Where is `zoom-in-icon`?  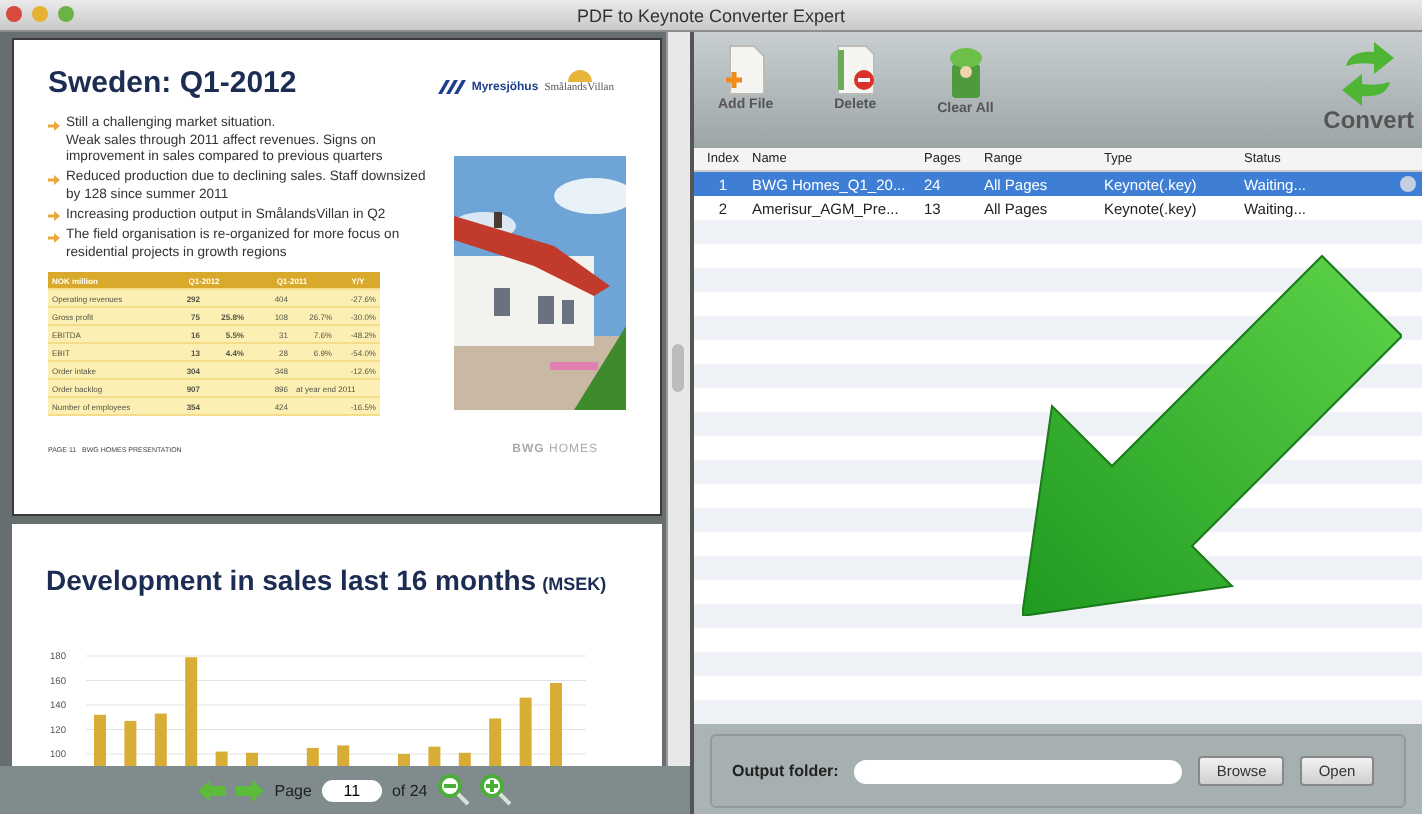
zoom-in-icon is located at coordinates (495, 790).